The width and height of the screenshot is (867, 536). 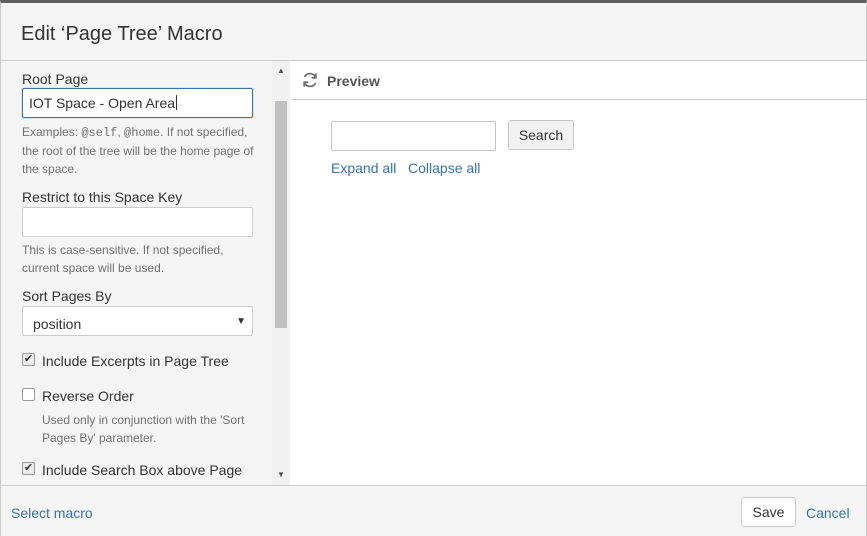 I want to click on collapse-all-link: Collapse all, so click(x=444, y=168).